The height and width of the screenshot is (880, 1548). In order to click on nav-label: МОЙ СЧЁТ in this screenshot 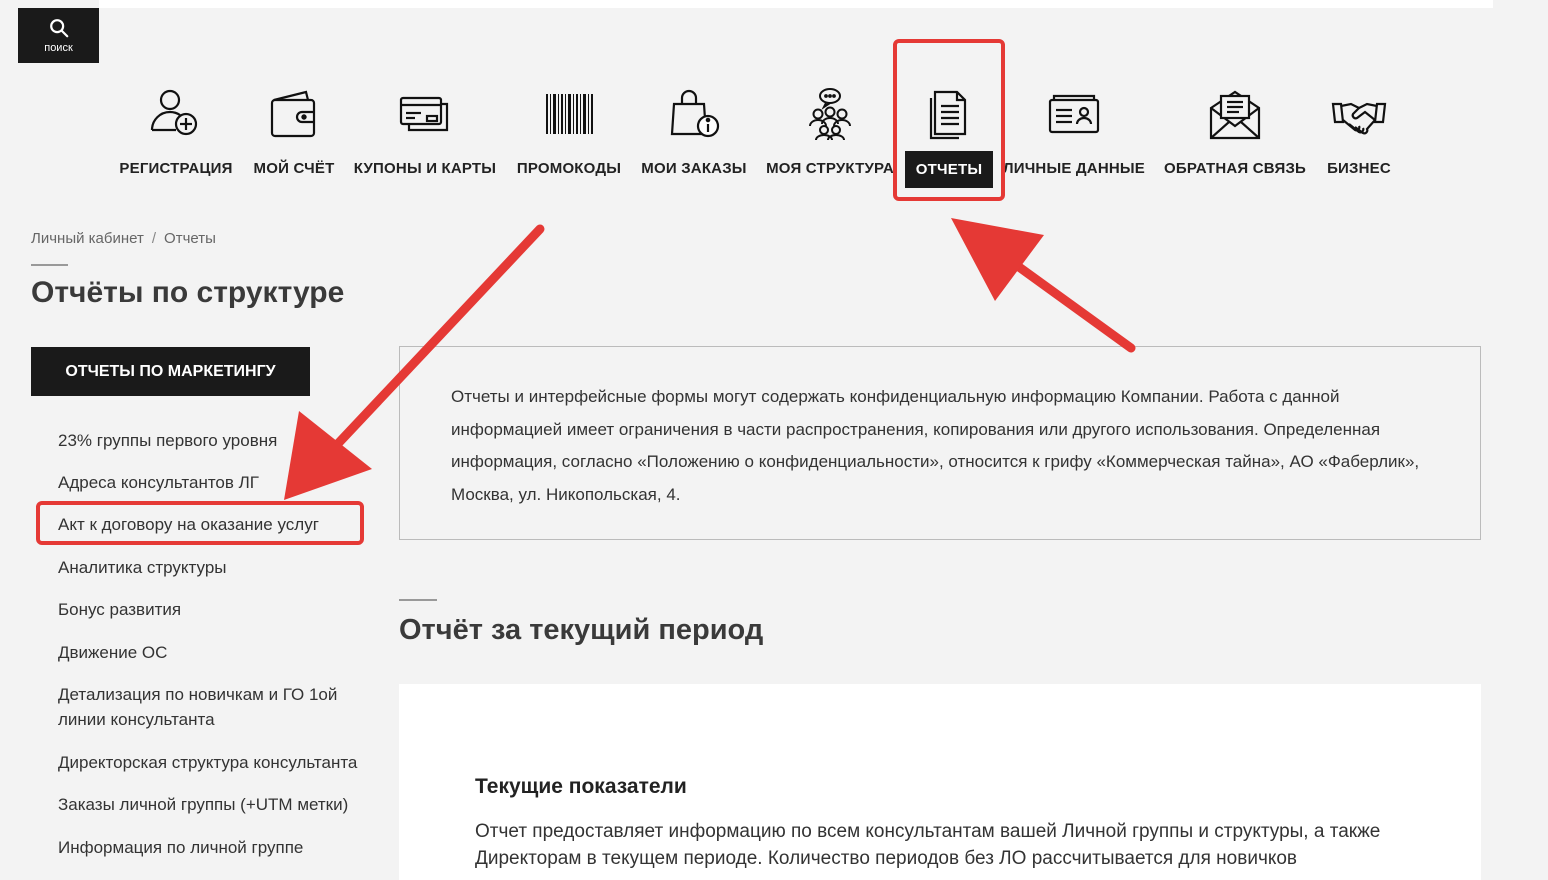, I will do `click(294, 168)`.